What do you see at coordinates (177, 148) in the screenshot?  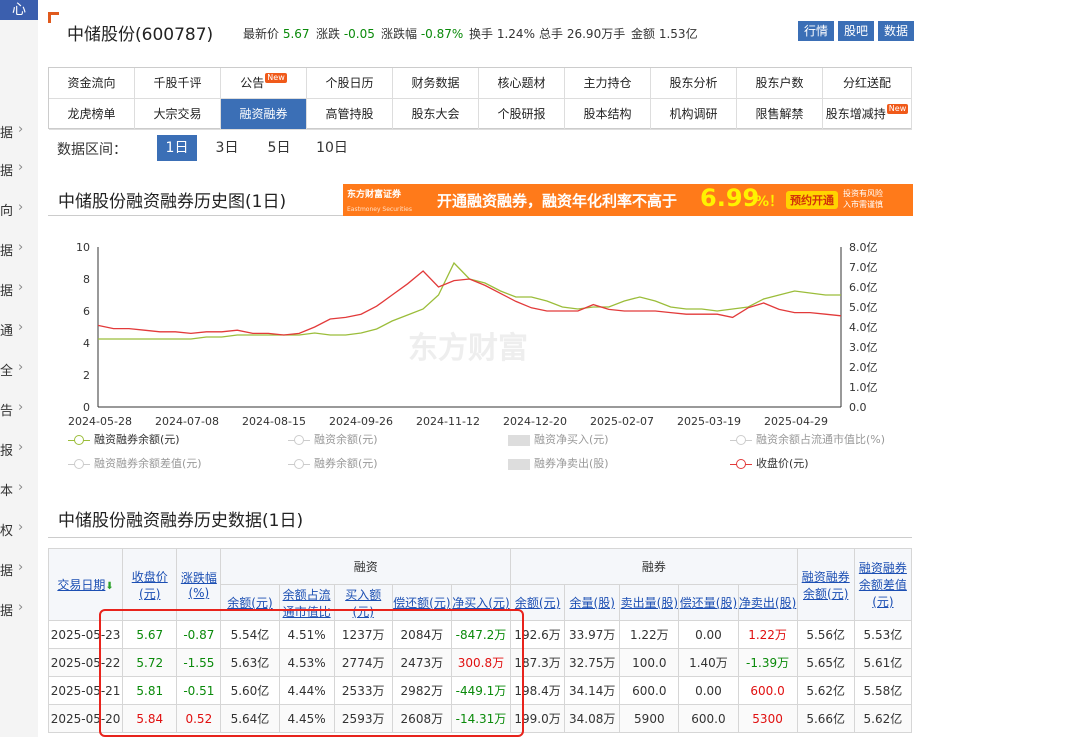 I see `range-option: 1日` at bounding box center [177, 148].